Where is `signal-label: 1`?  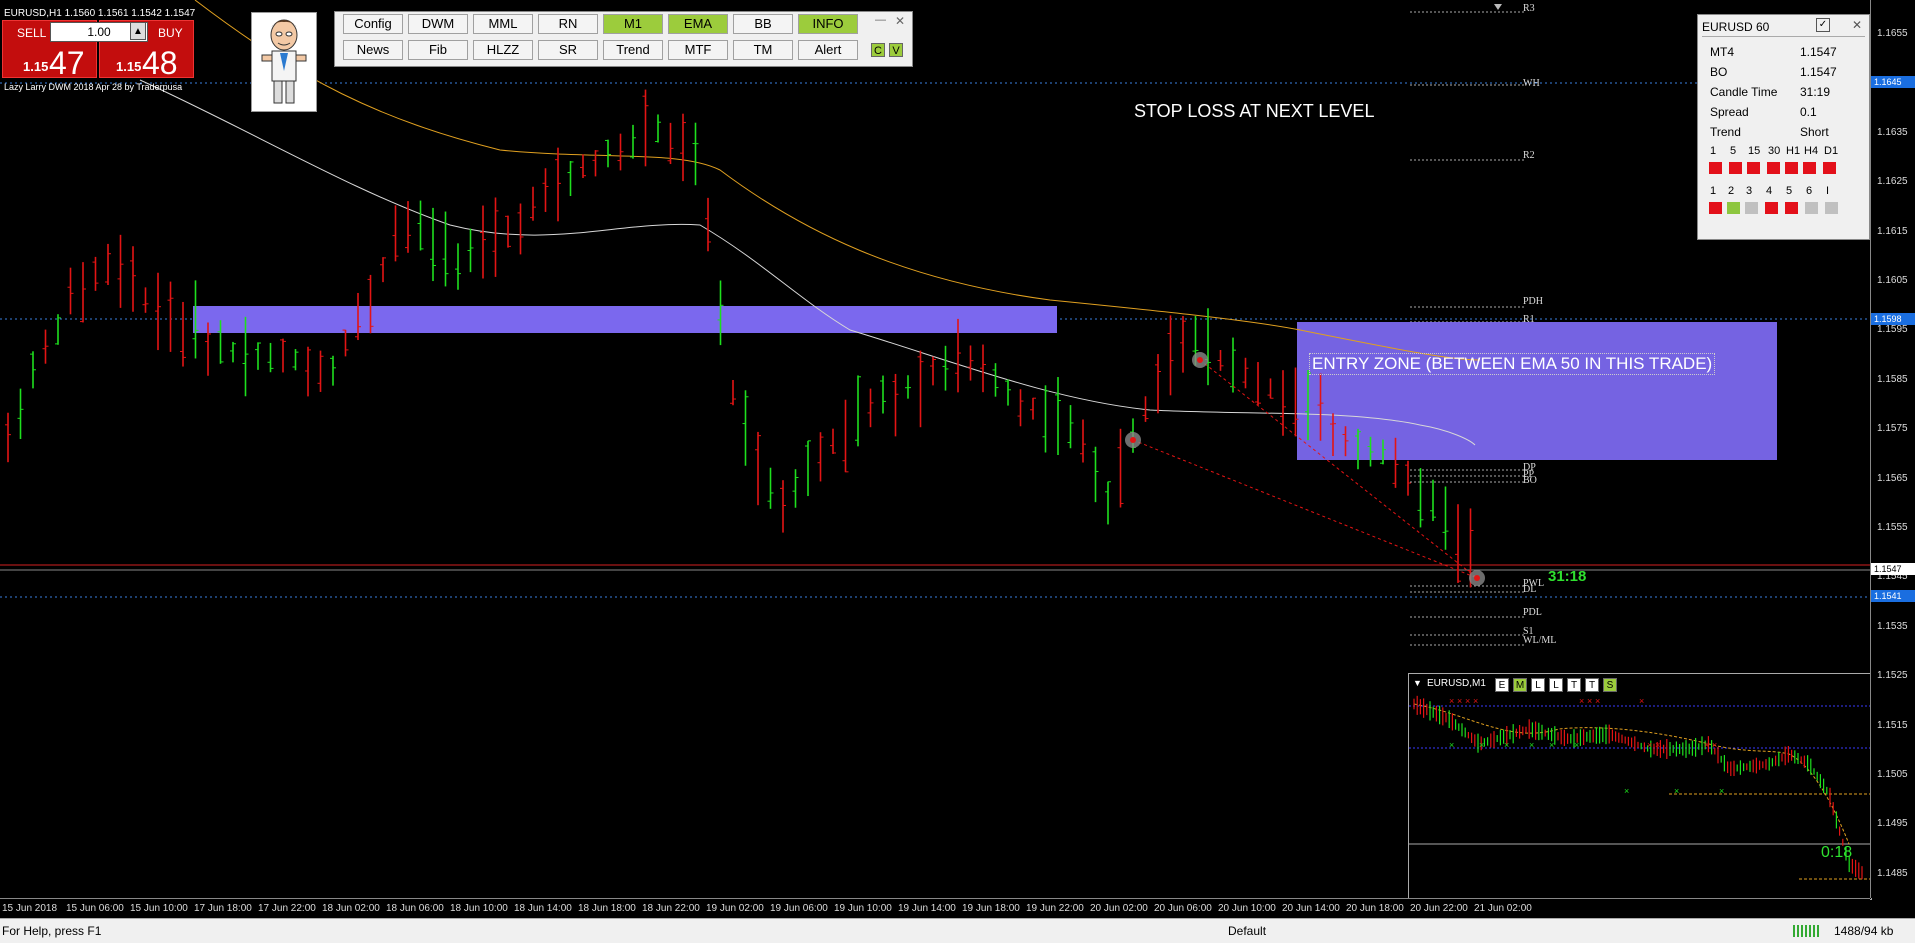
signal-label: 1 is located at coordinates (1713, 191).